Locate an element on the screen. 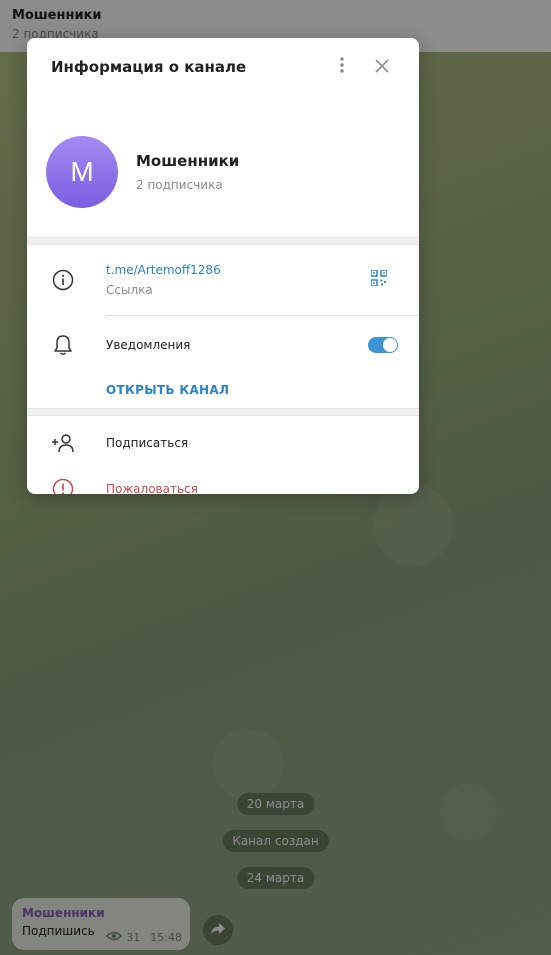  avatar: M is located at coordinates (82, 171).